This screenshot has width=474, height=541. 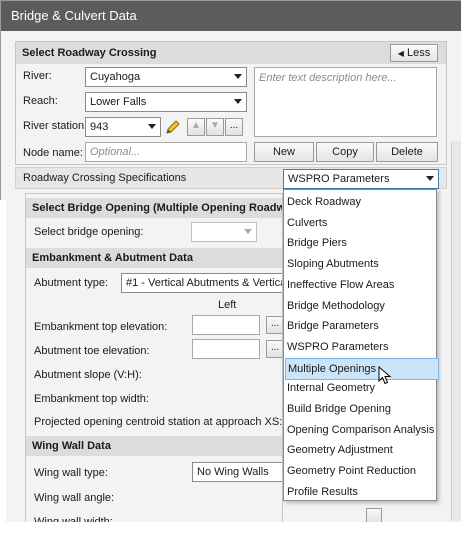 I want to click on reach-label: Reach:, so click(x=40, y=101).